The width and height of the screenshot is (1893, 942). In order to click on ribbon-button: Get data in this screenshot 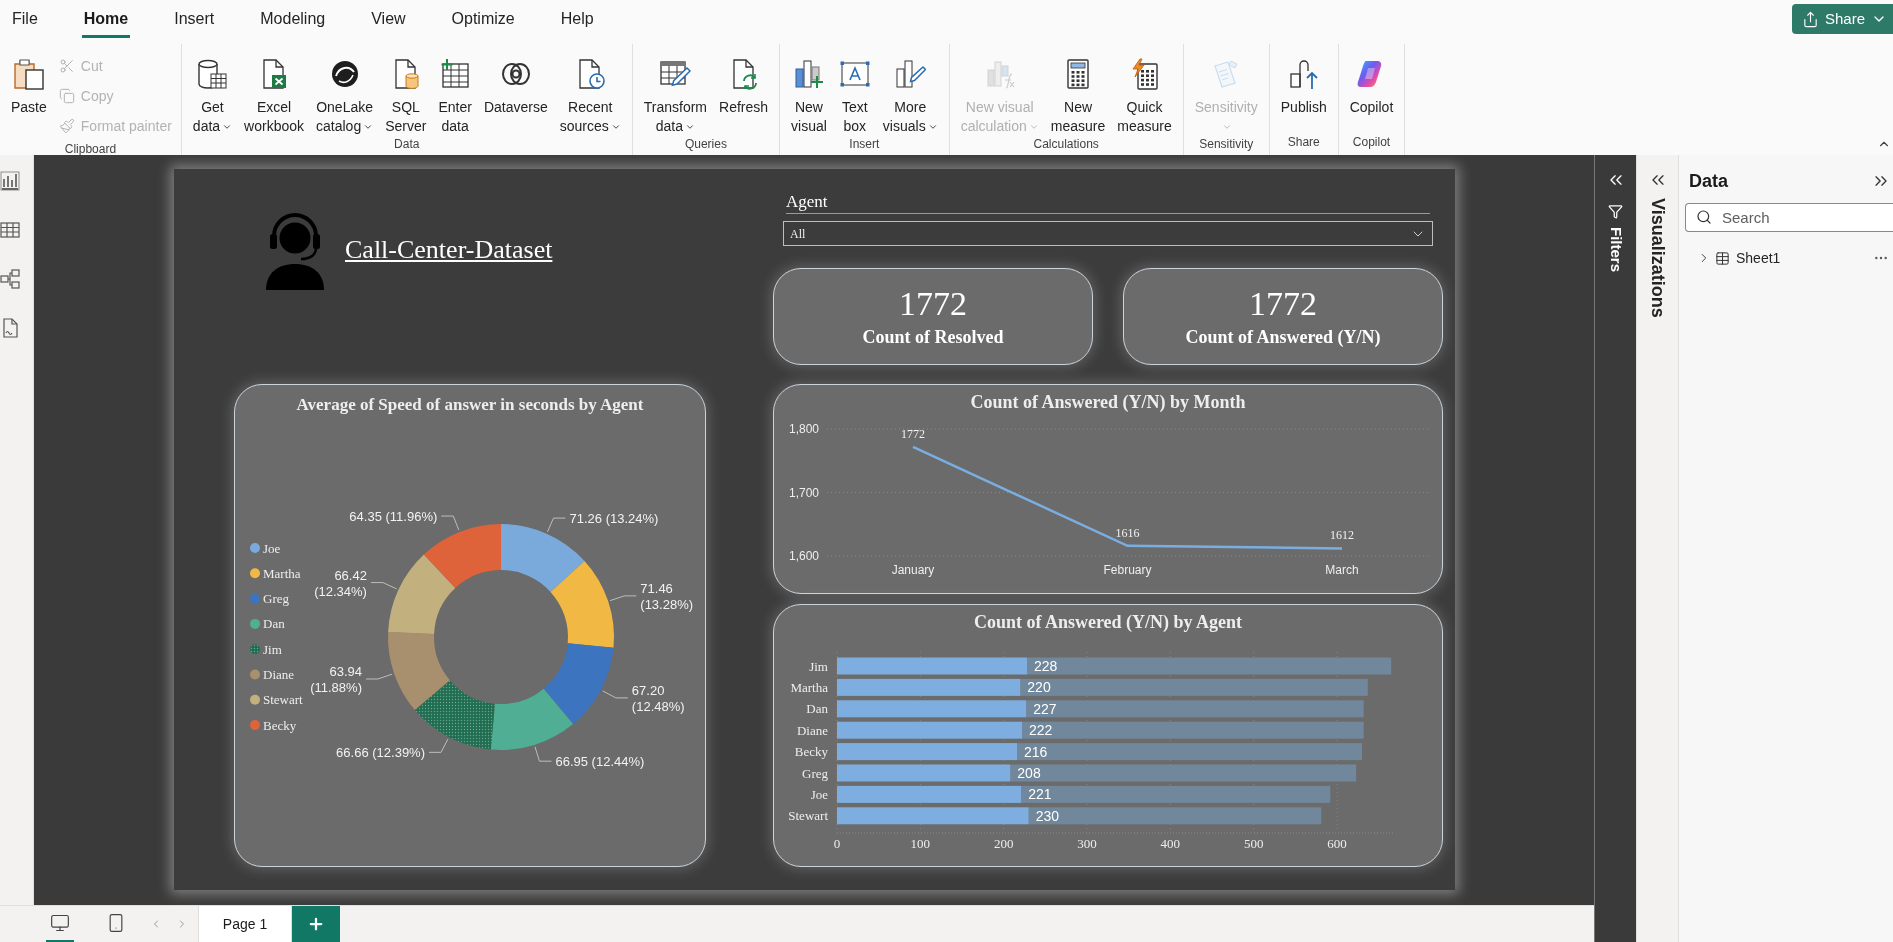, I will do `click(212, 90)`.